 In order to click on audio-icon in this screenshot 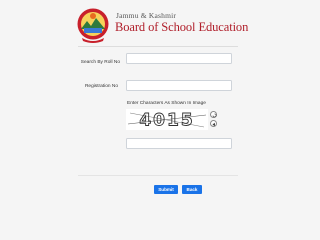, I will do `click(213, 123)`.